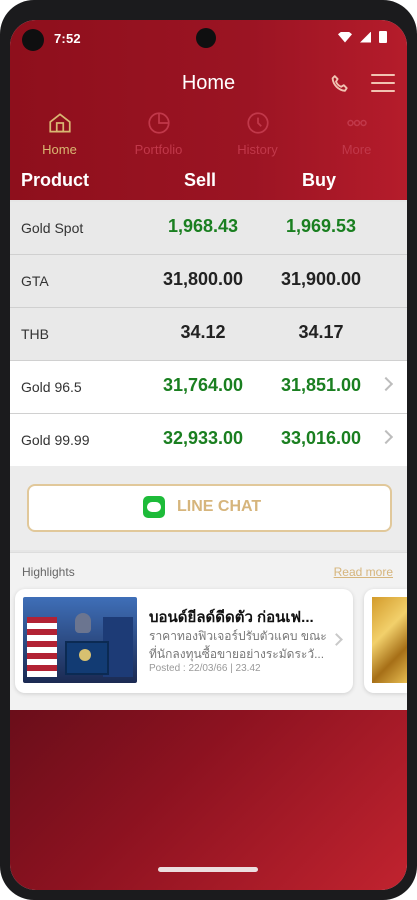 The height and width of the screenshot is (900, 417). I want to click on phone-button, so click(341, 86).